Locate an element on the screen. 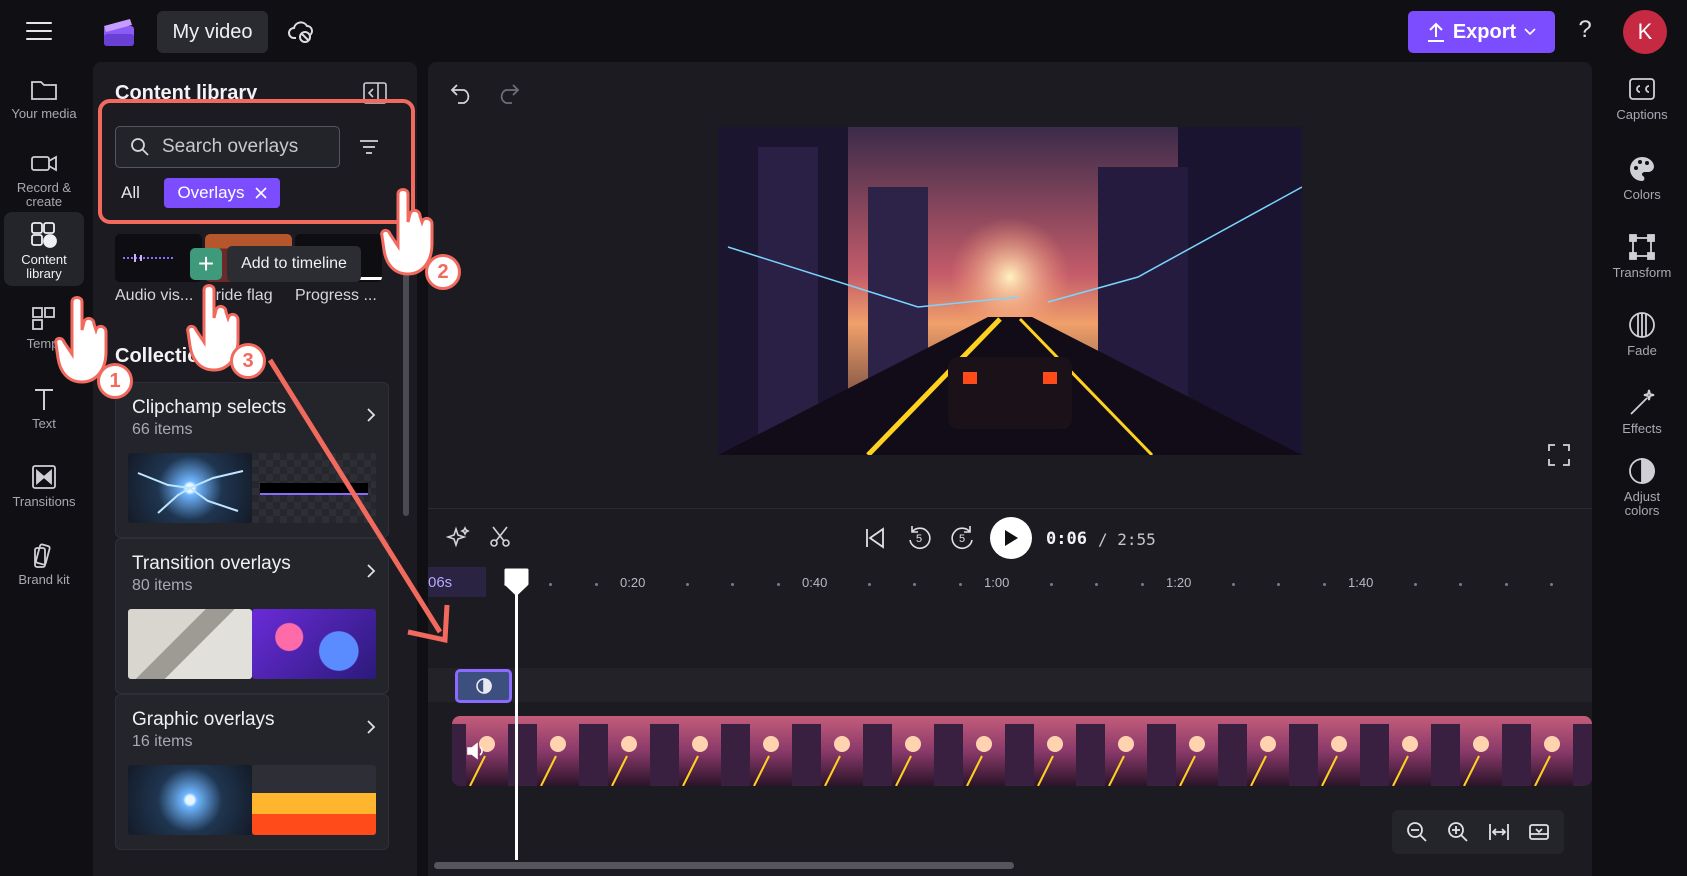 Image resolution: width=1687 pixels, height=876 pixels. collection-name: Clipchamp selects is located at coordinates (209, 407).